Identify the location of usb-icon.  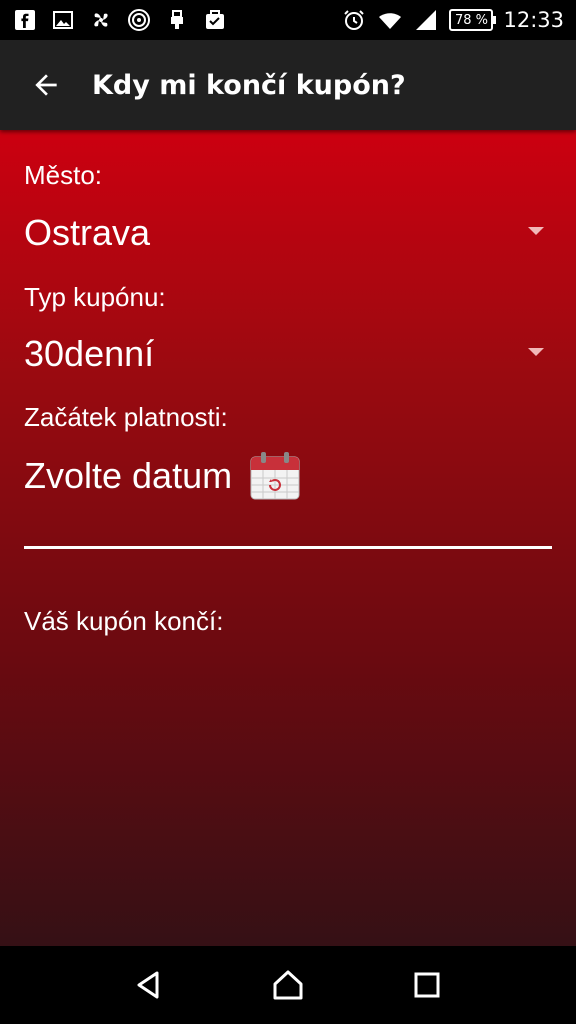
(177, 20).